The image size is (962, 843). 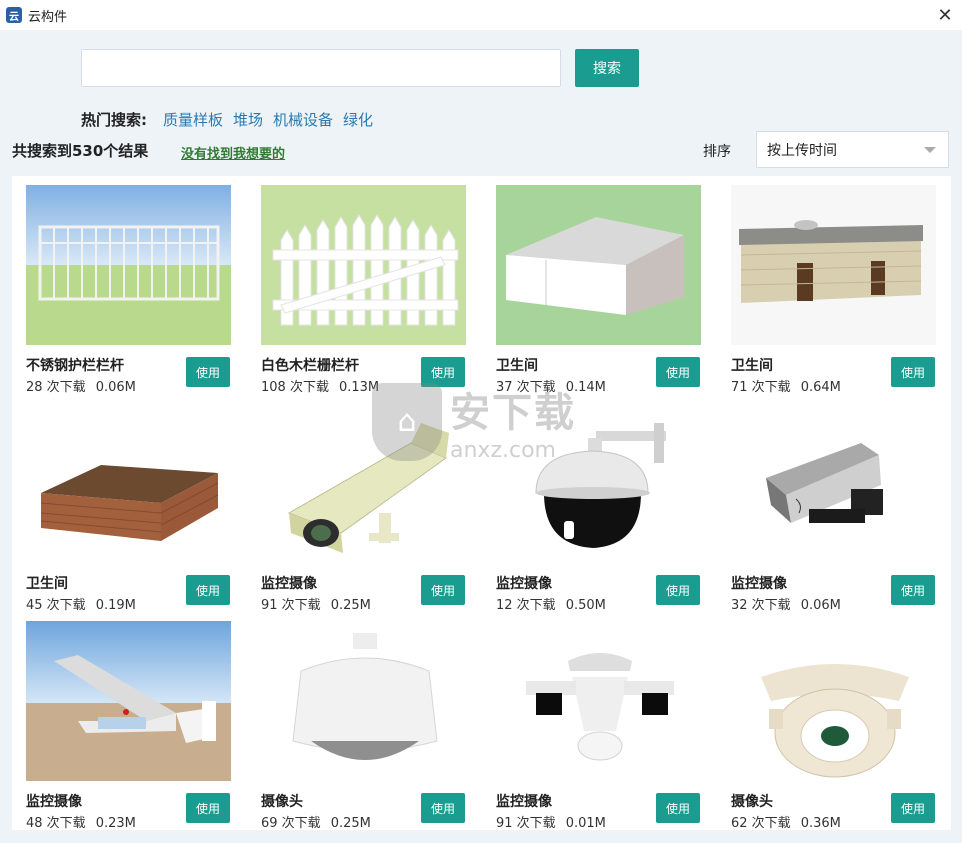 I want to click on sort-label: 排序, so click(x=717, y=152).